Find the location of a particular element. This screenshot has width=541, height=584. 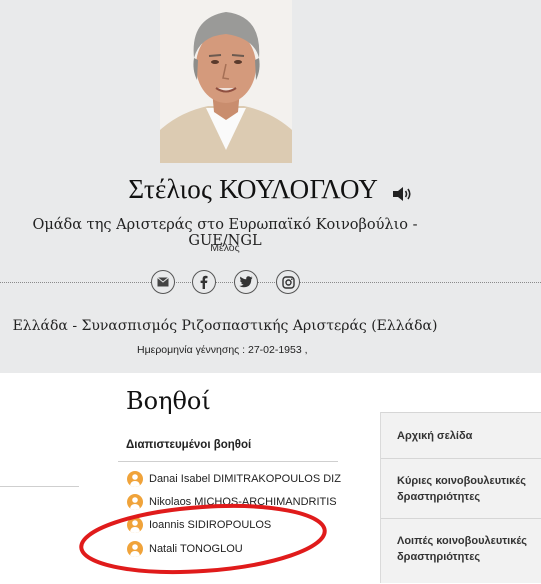

sidebar-item-main-activities: Κύριες κοινοβουλευτικές δραστηριότητες is located at coordinates (461, 488).